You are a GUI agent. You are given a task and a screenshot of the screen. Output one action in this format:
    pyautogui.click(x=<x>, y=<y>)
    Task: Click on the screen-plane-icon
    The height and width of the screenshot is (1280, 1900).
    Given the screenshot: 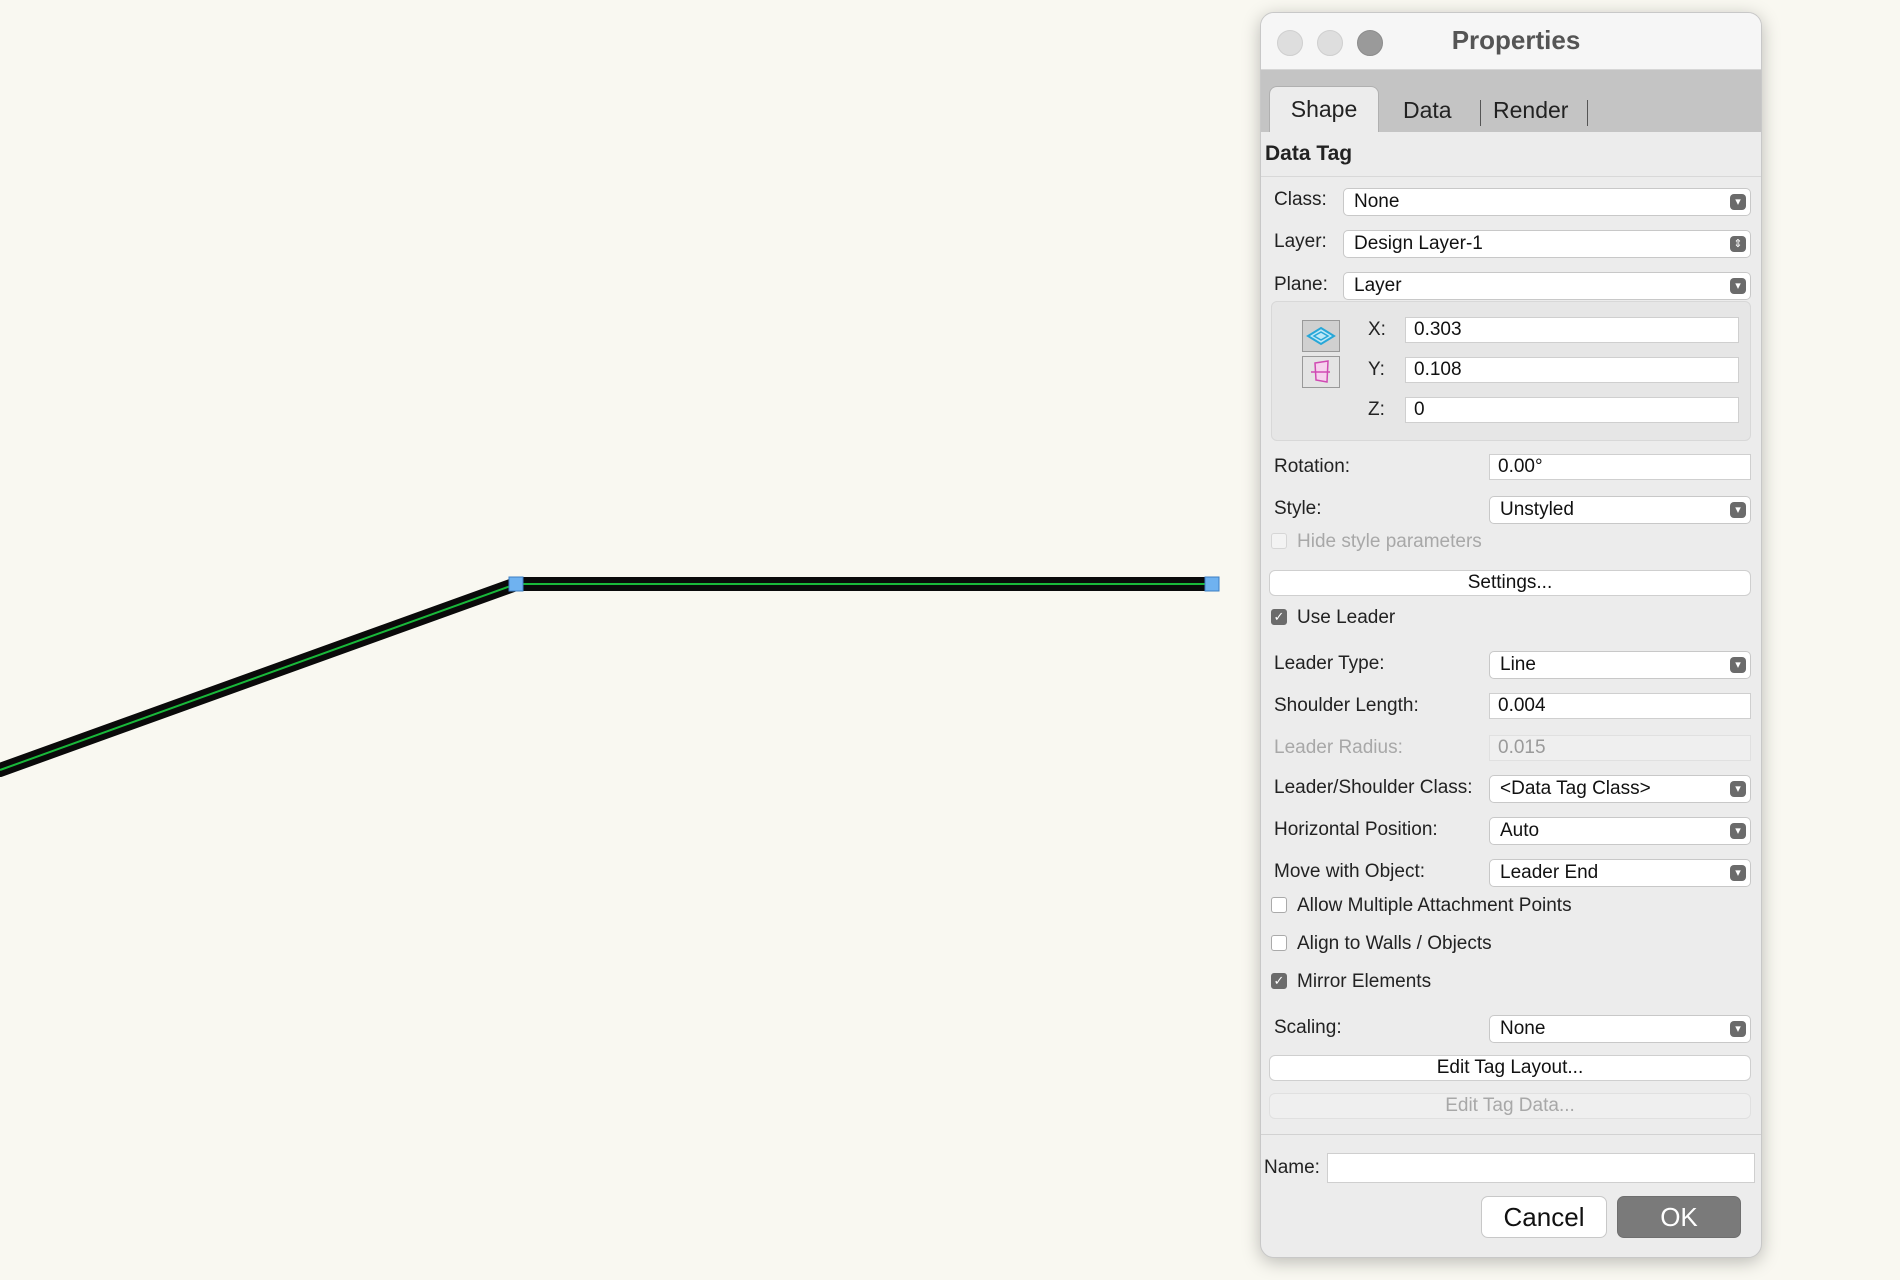 What is the action you would take?
    pyautogui.click(x=1321, y=372)
    